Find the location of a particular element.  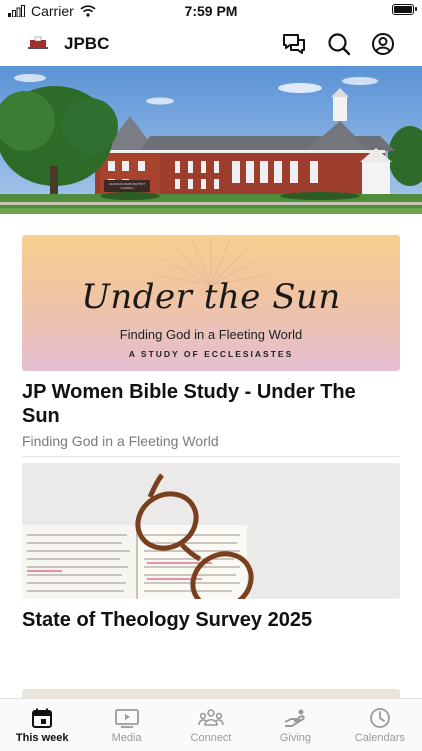

clock-icon is located at coordinates (379, 718).